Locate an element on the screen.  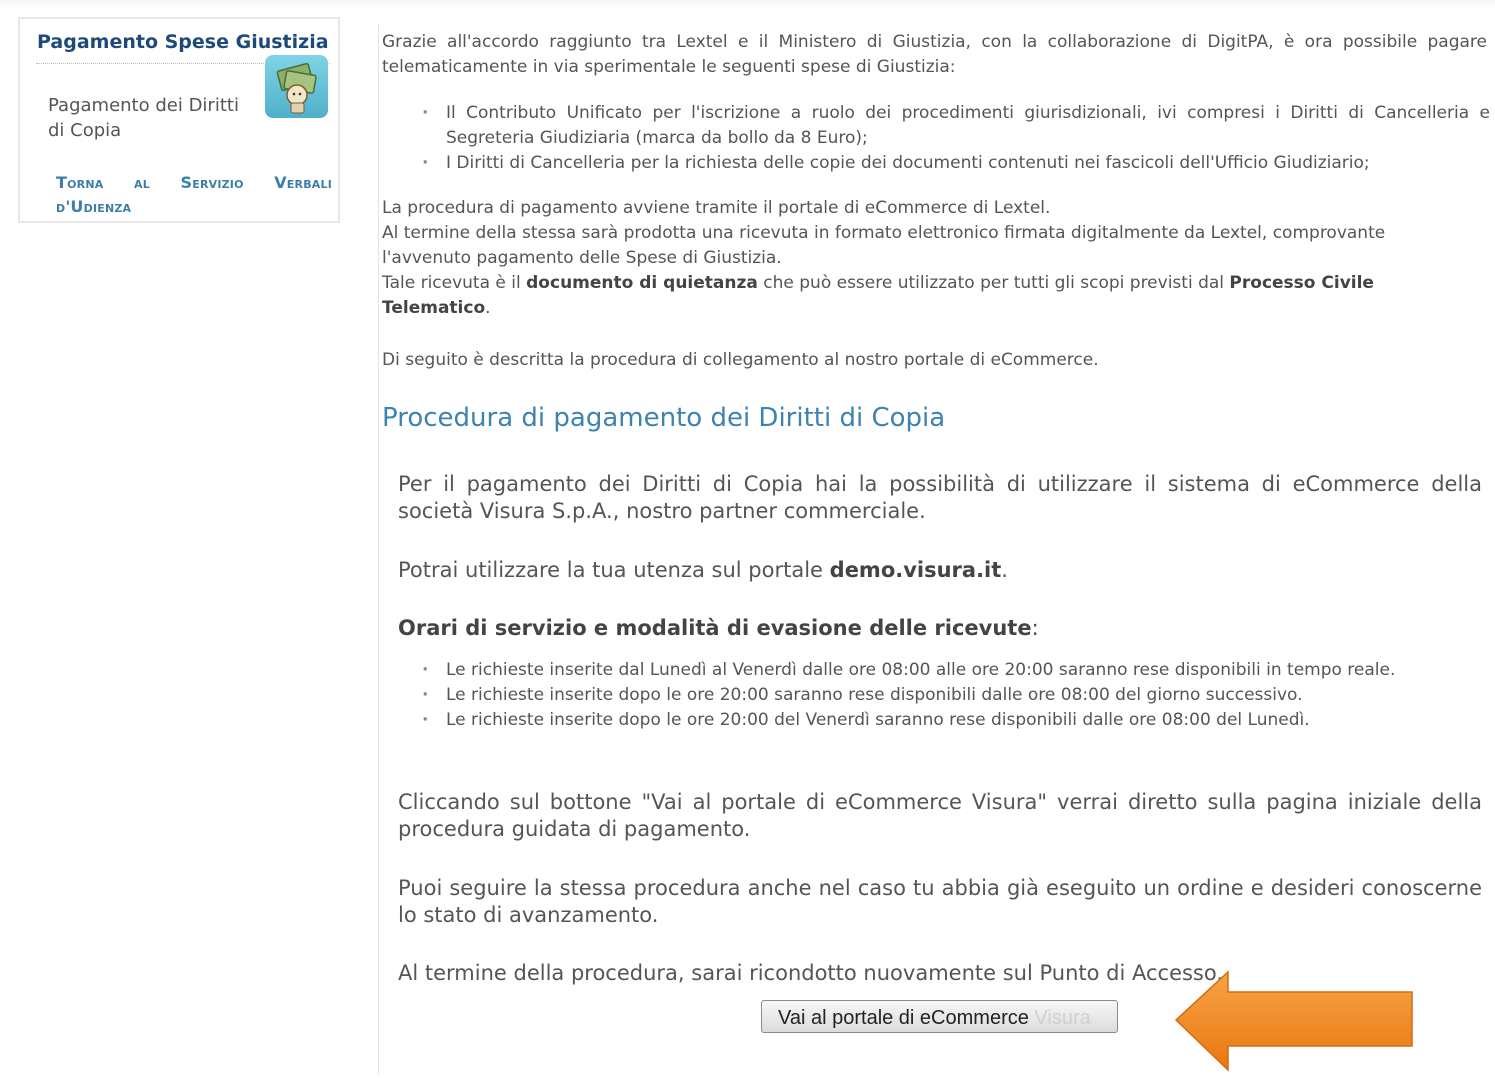
hours-colon: : is located at coordinates (1035, 628).